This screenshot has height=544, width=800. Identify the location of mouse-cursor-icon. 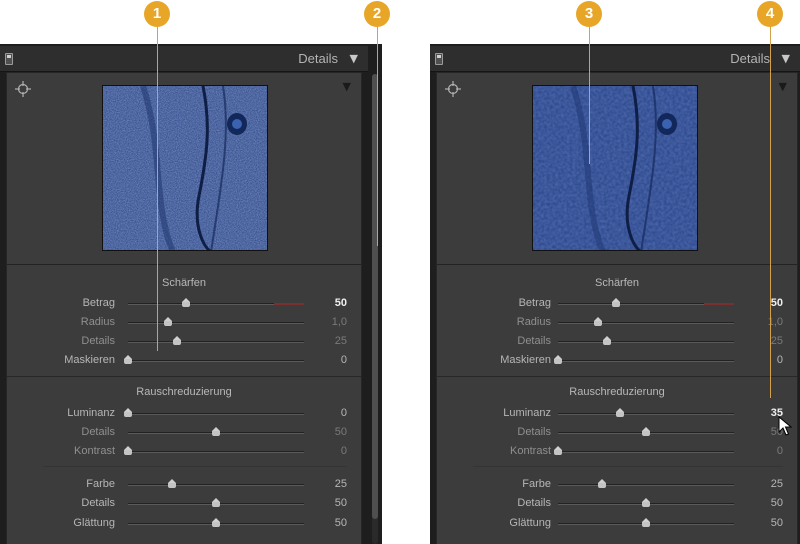
(785, 426).